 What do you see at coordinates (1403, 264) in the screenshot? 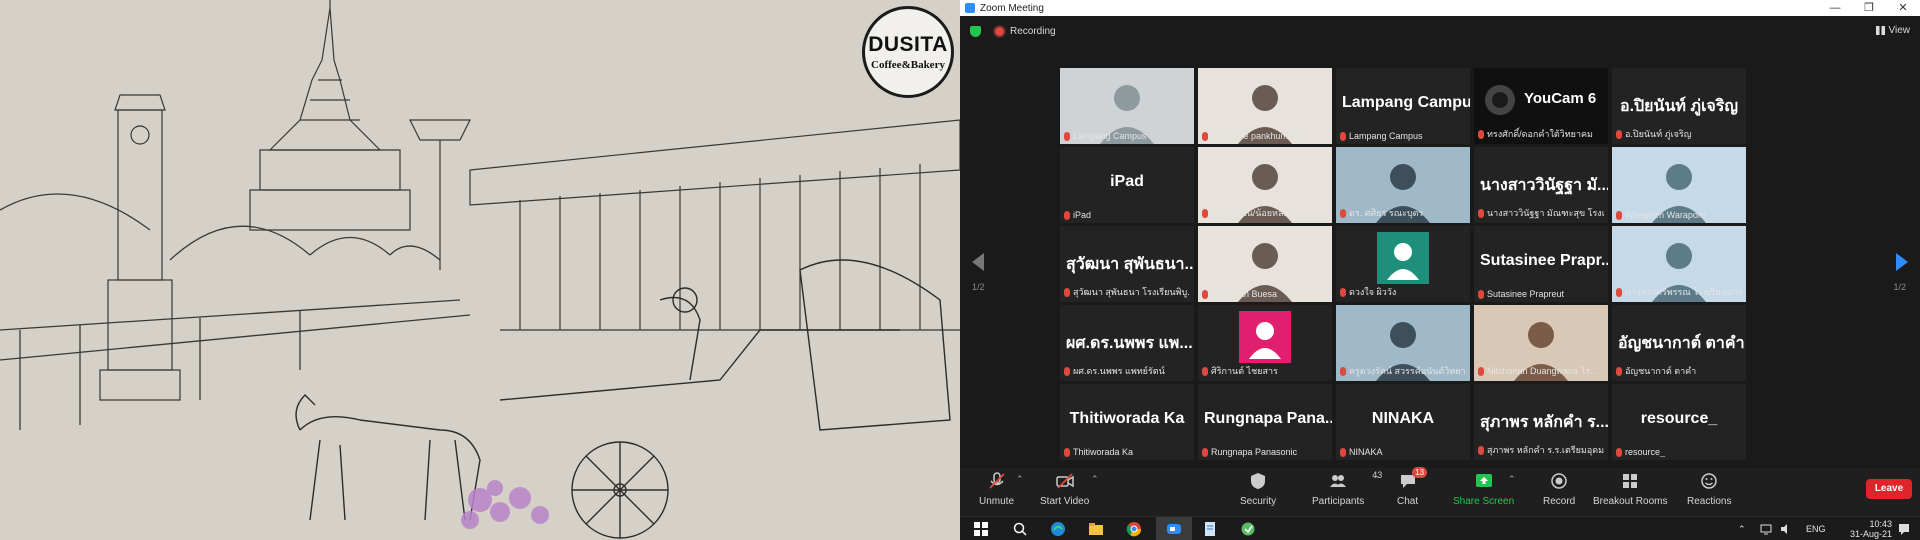
I see `participant-tile: ดวงใจ ผิววัง` at bounding box center [1403, 264].